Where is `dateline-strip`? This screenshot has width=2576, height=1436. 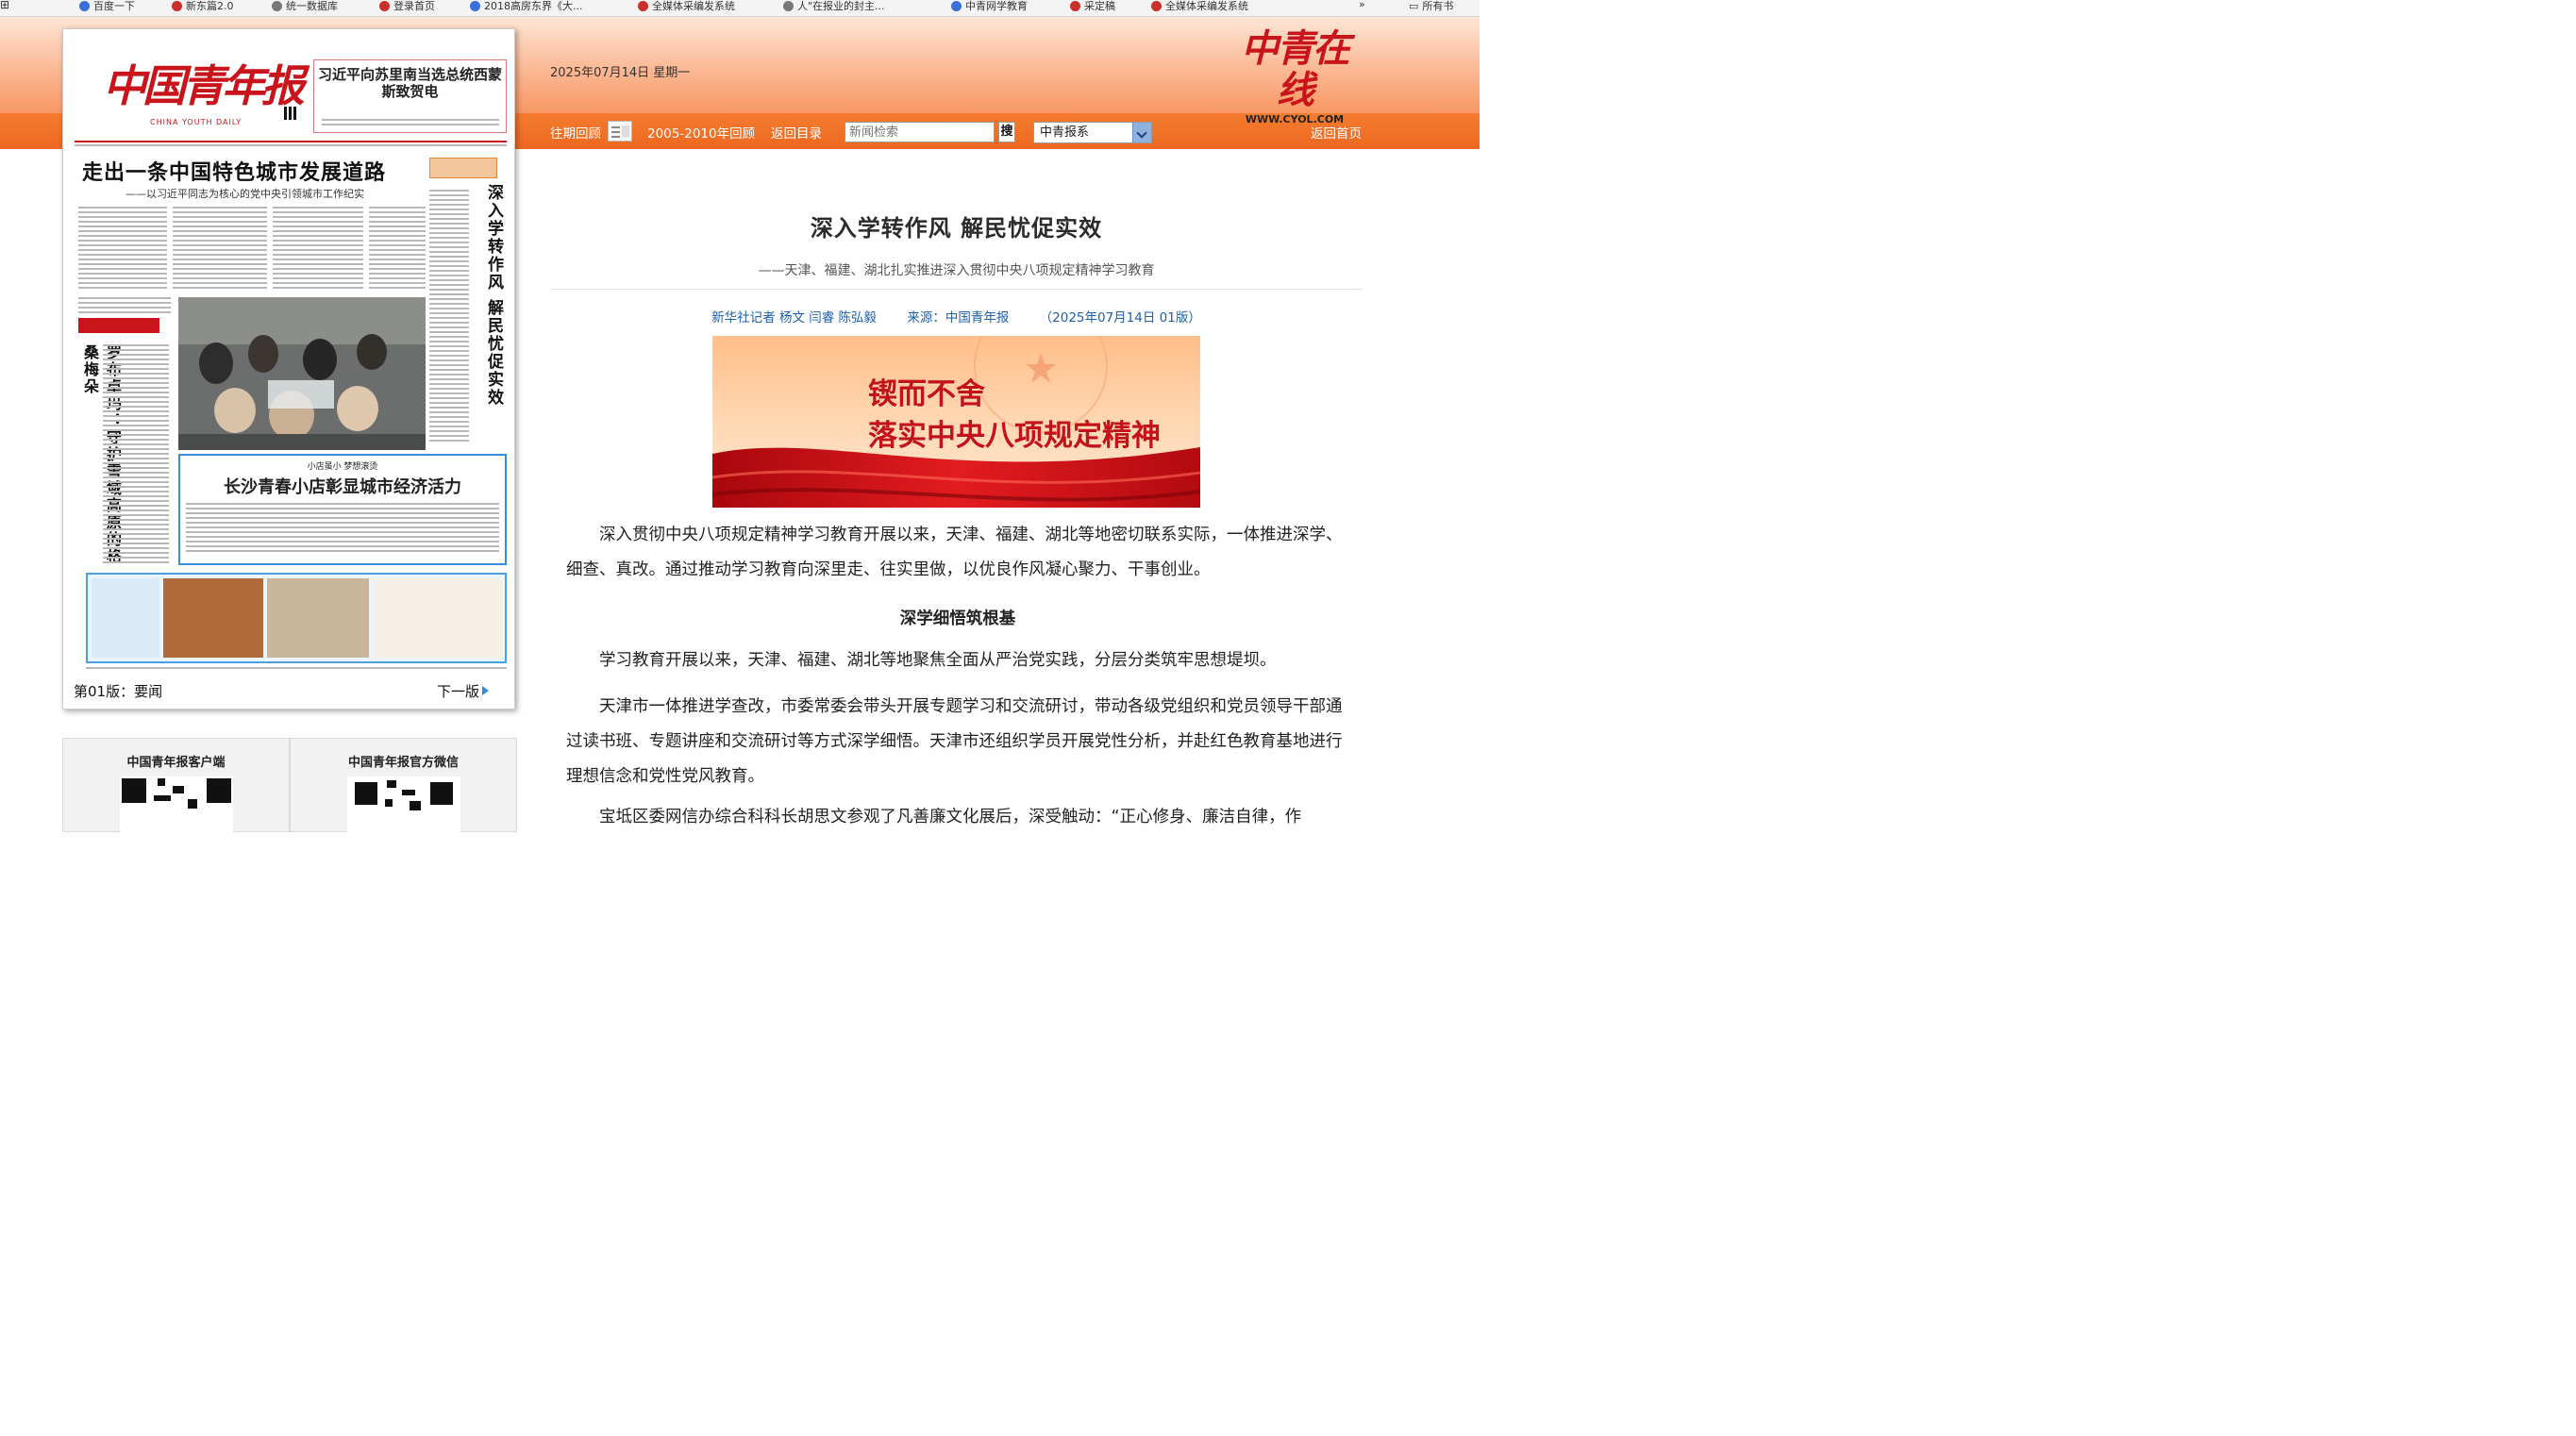 dateline-strip is located at coordinates (291, 147).